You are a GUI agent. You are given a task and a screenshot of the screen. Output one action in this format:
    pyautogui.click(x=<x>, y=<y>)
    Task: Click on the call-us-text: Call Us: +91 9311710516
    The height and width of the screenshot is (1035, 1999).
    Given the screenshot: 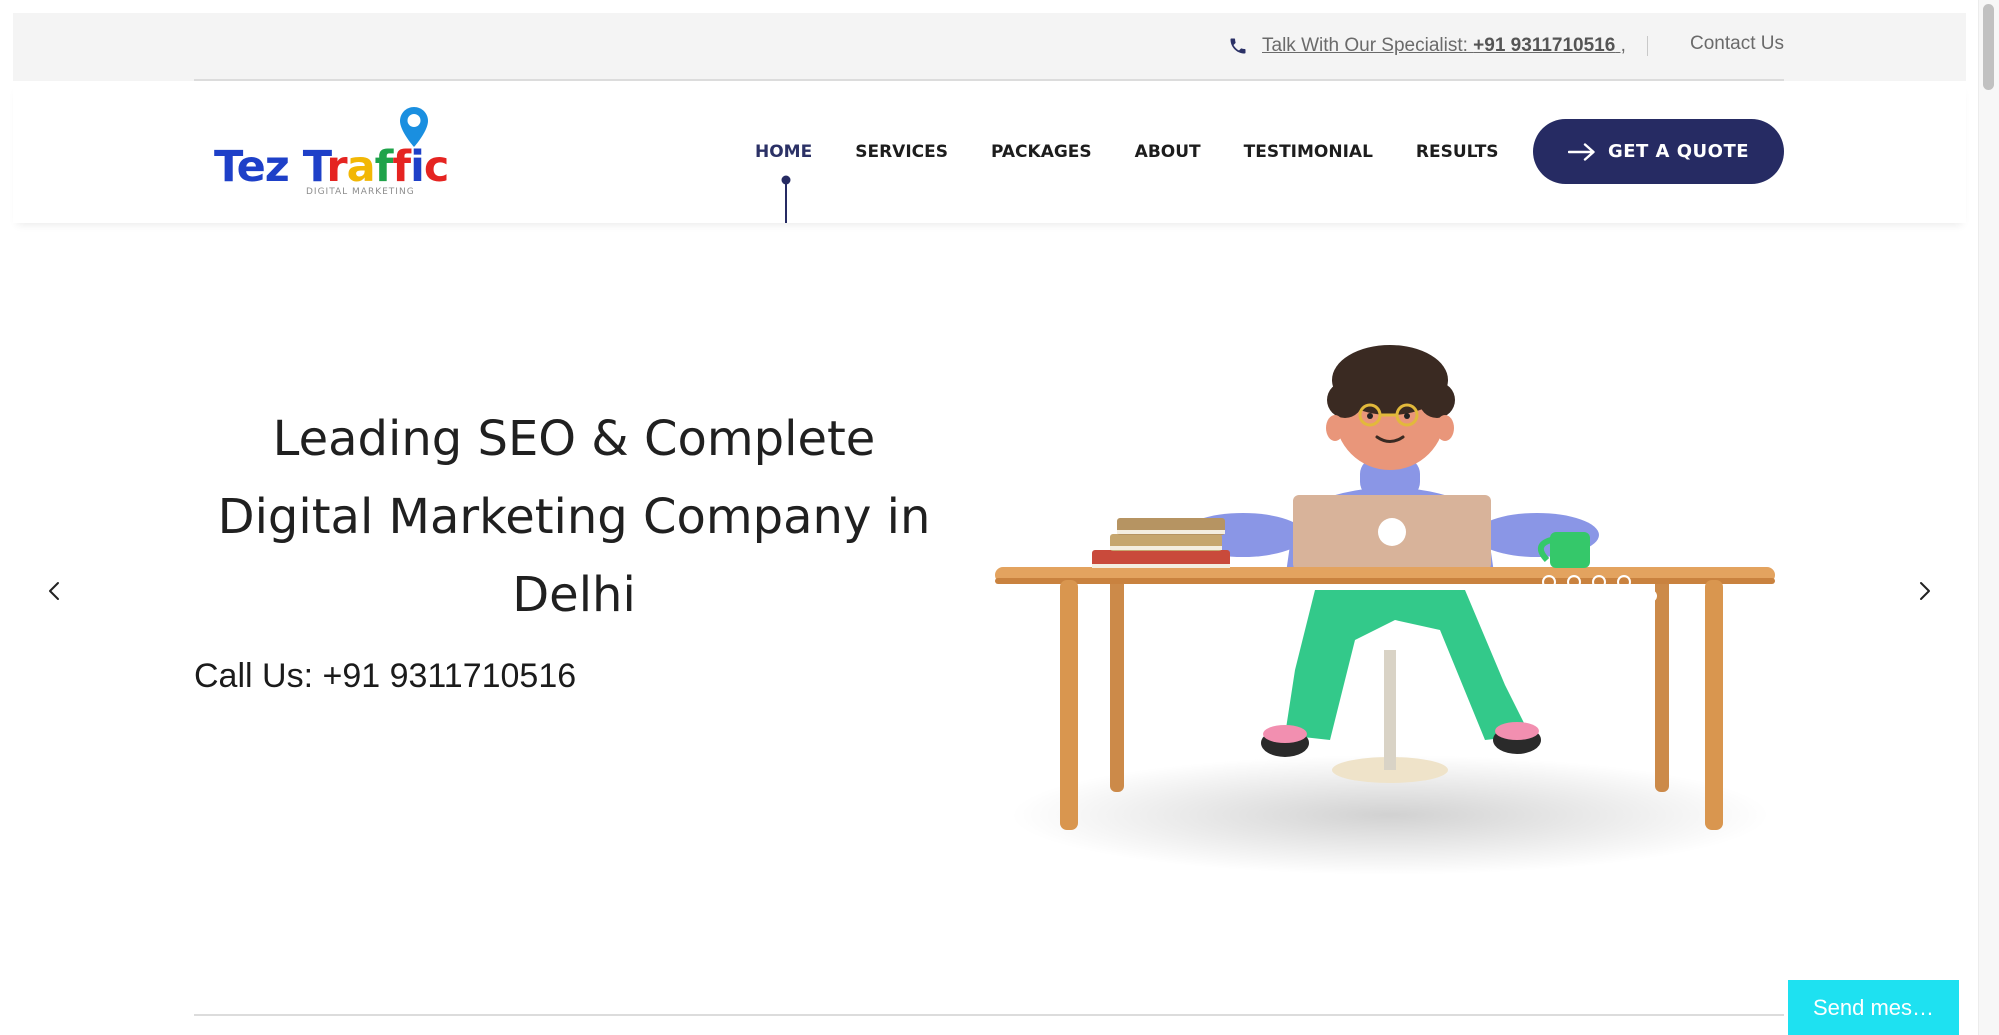 What is the action you would take?
    pyautogui.click(x=385, y=676)
    